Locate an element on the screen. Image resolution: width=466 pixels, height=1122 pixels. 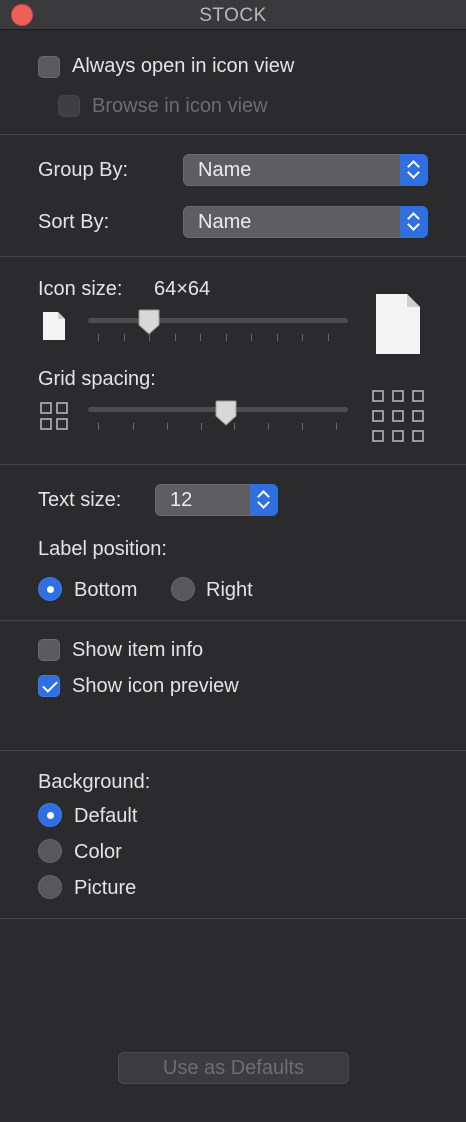
small-file-icon is located at coordinates (54, 328).